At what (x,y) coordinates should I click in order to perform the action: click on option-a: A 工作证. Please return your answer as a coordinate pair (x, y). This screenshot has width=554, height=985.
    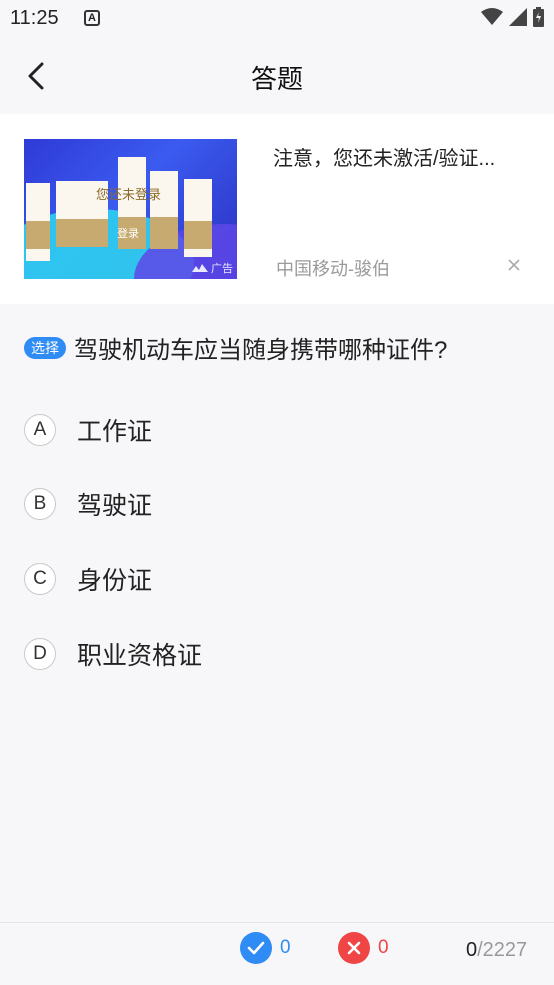
    Looking at the image, I should click on (88, 430).